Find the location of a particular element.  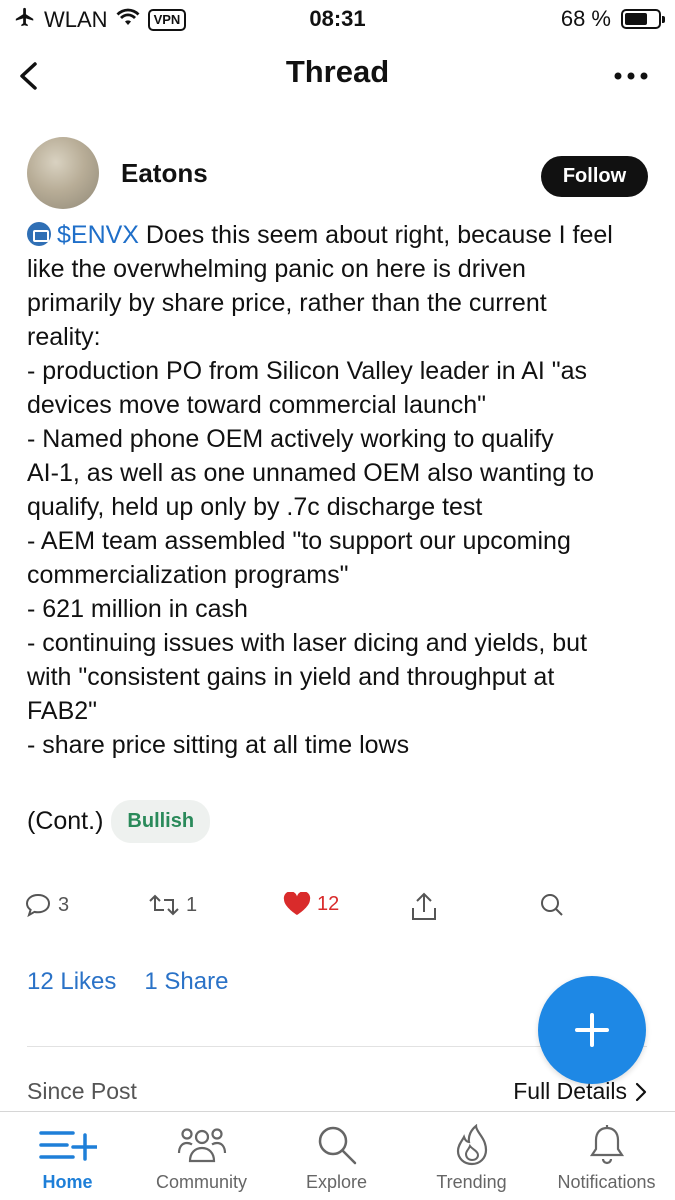

battery-icon is located at coordinates (643, 19).